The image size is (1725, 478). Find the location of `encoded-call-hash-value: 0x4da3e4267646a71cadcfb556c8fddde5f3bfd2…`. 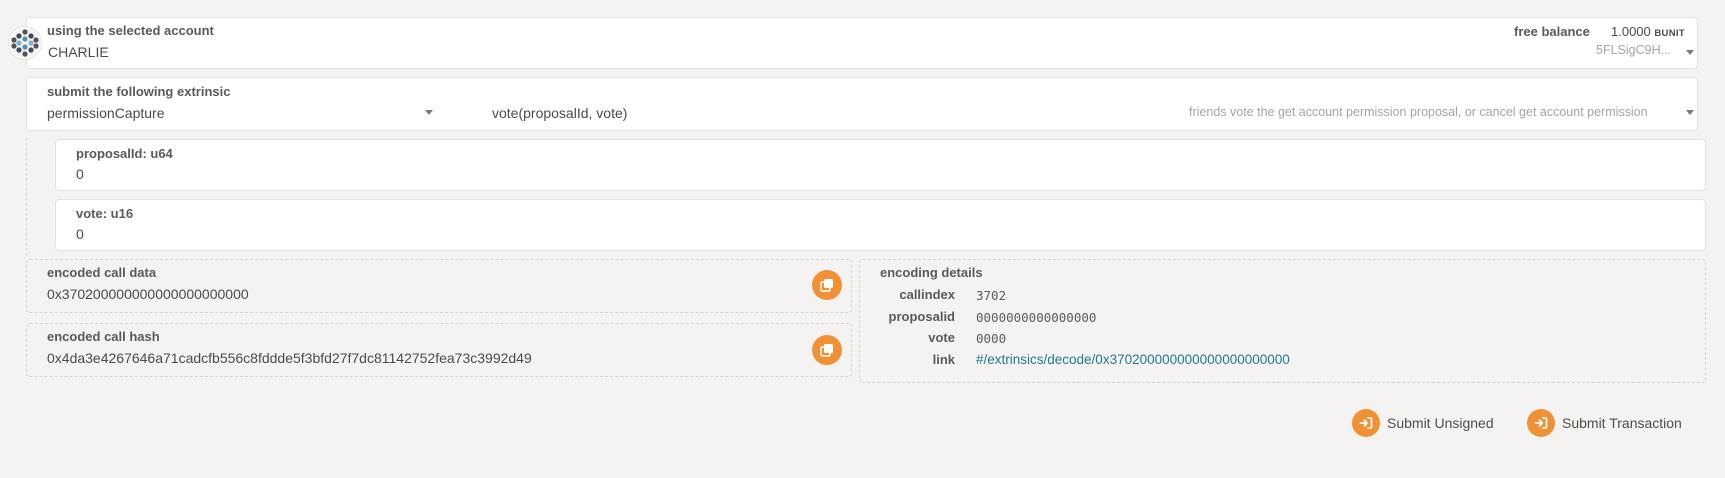

encoded-call-hash-value: 0x4da3e4267646a71cadcfb556c8fddde5f3bfd2… is located at coordinates (289, 358).